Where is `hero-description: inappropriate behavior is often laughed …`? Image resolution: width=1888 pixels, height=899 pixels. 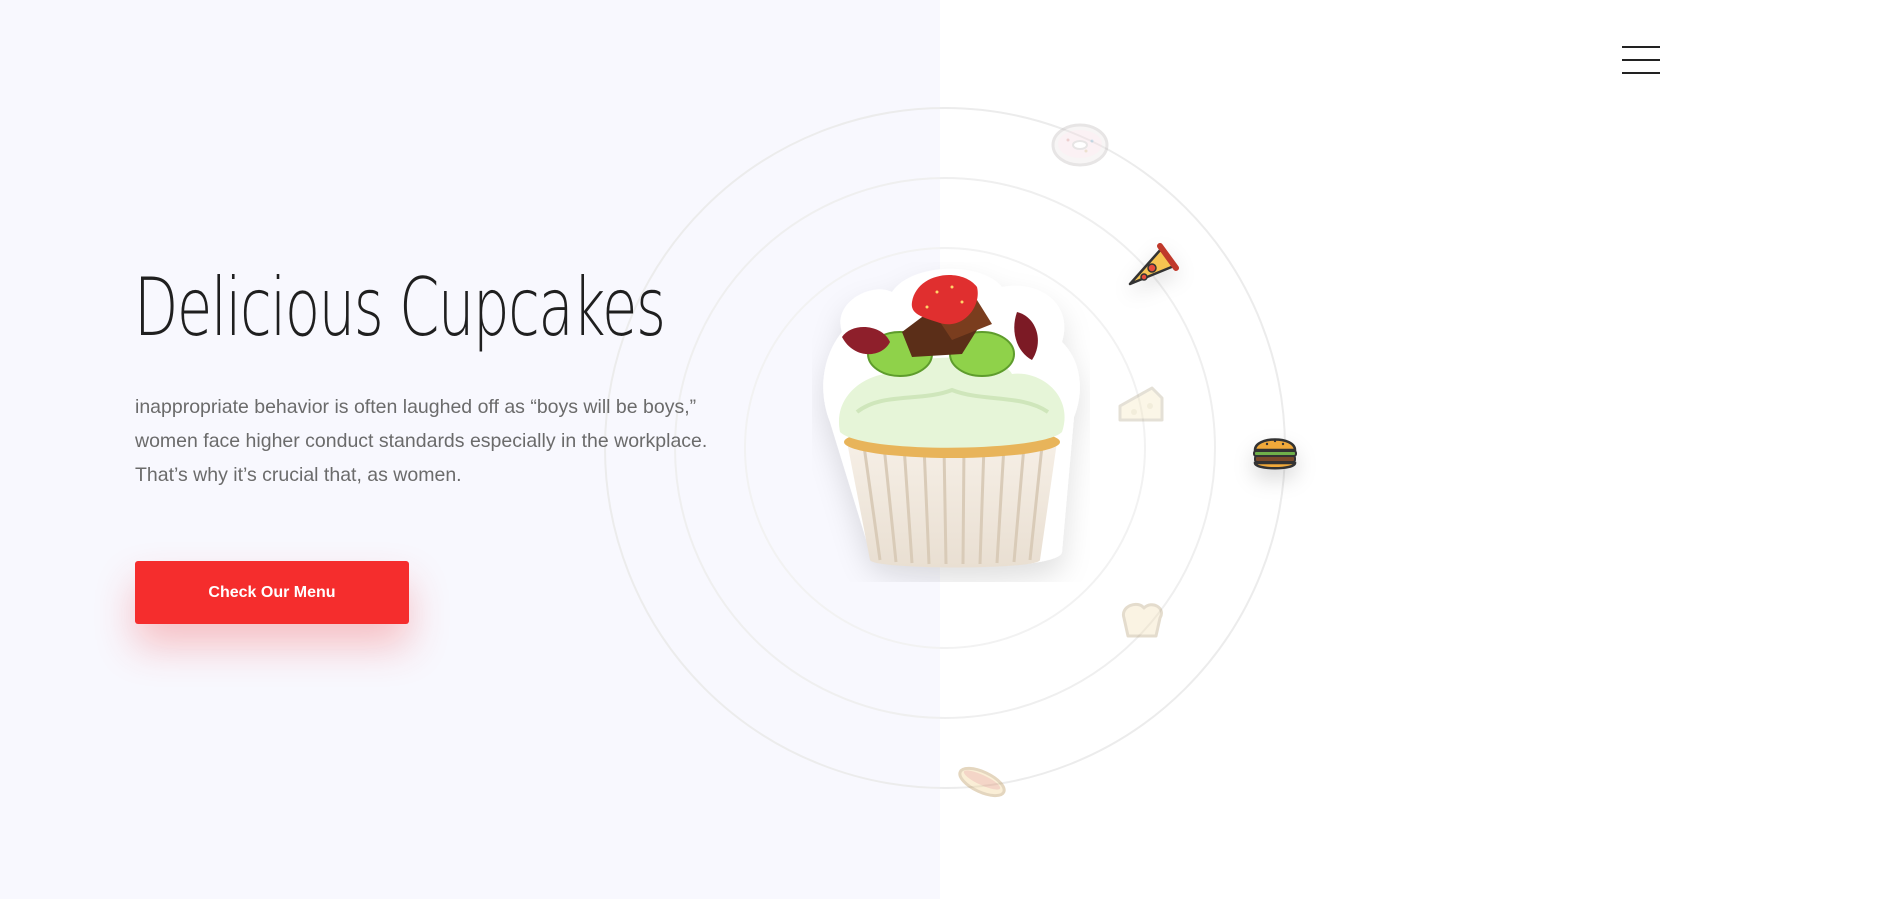 hero-description: inappropriate behavior is often laughed … is located at coordinates (421, 441).